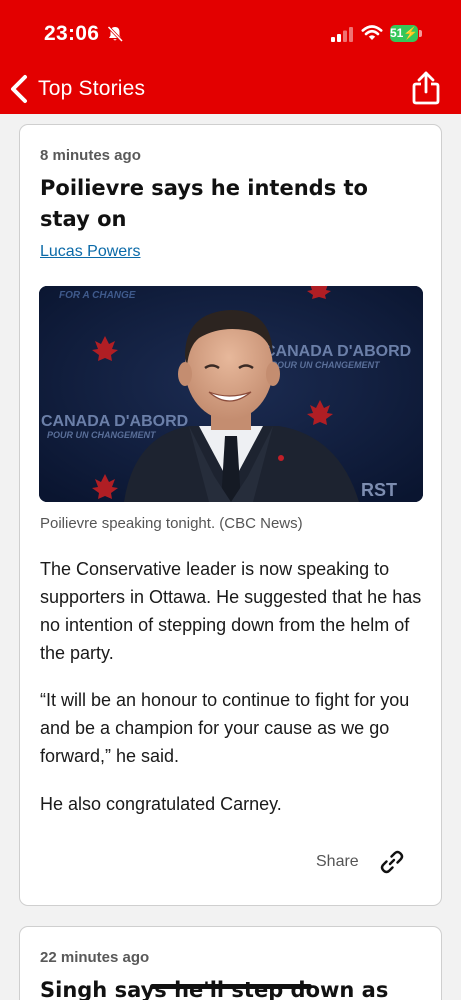 The image size is (461, 1000). What do you see at coordinates (397, 33) in the screenshot?
I see `battery-text: 51` at bounding box center [397, 33].